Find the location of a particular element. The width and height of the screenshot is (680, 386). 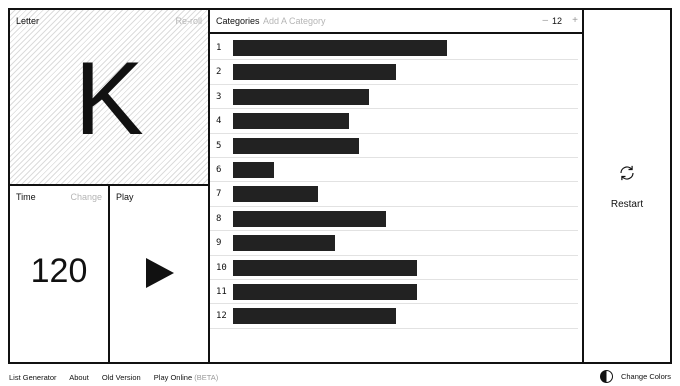

letter-panel: Letter Re-roll K is located at coordinates (110, 98).